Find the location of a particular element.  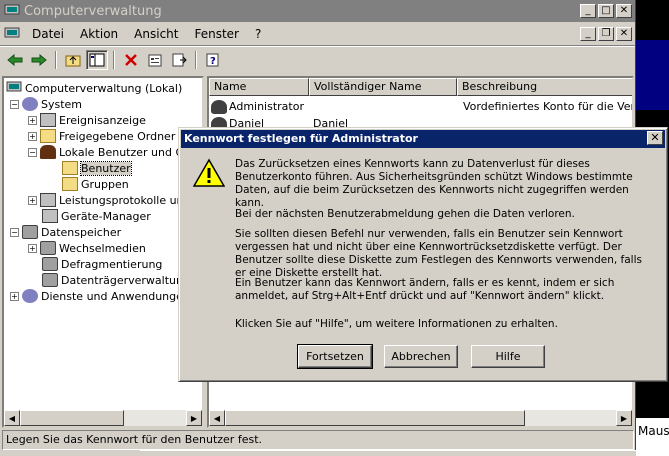

tree-node-disk-management: Datenträgerverwaltung is located at coordinates (116, 280).